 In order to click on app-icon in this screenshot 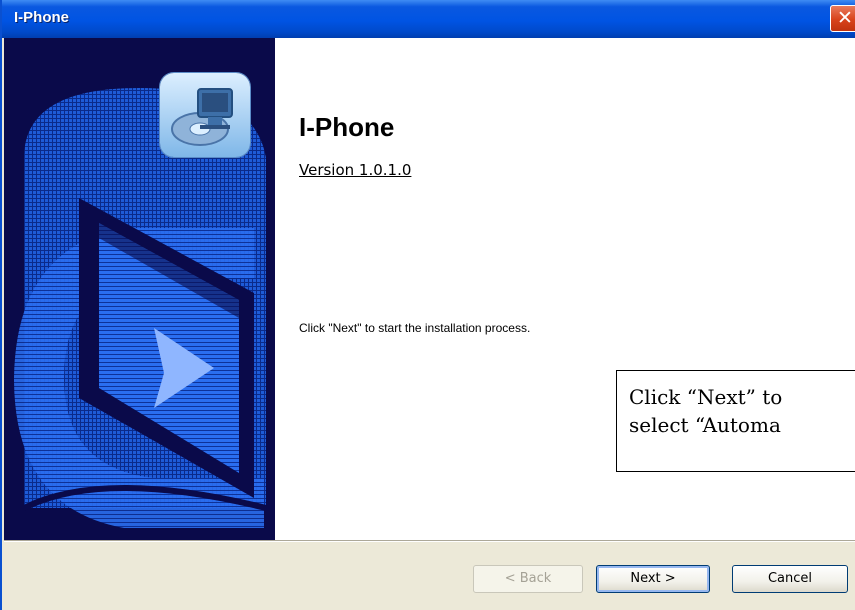, I will do `click(205, 115)`.